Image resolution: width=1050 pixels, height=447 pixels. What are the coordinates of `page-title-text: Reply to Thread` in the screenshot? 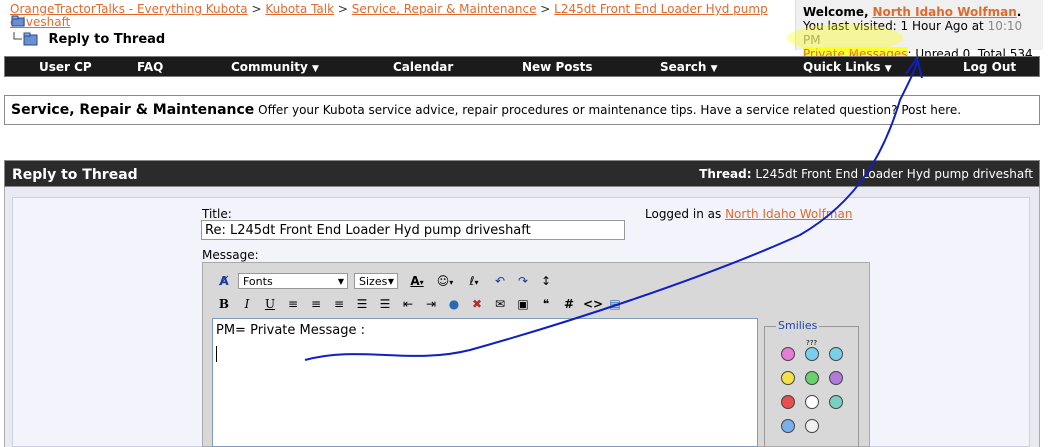 It's located at (107, 39).